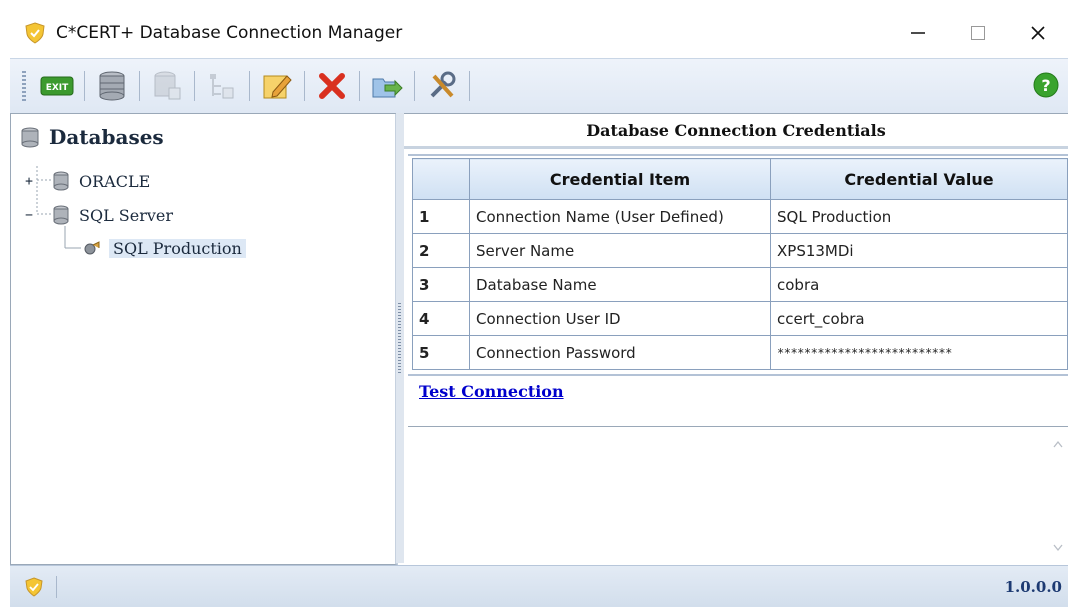 The image size is (1068, 607). Describe the element at coordinates (620, 216) in the screenshot. I see `credential-item: Connection Name (User Defined)` at that location.